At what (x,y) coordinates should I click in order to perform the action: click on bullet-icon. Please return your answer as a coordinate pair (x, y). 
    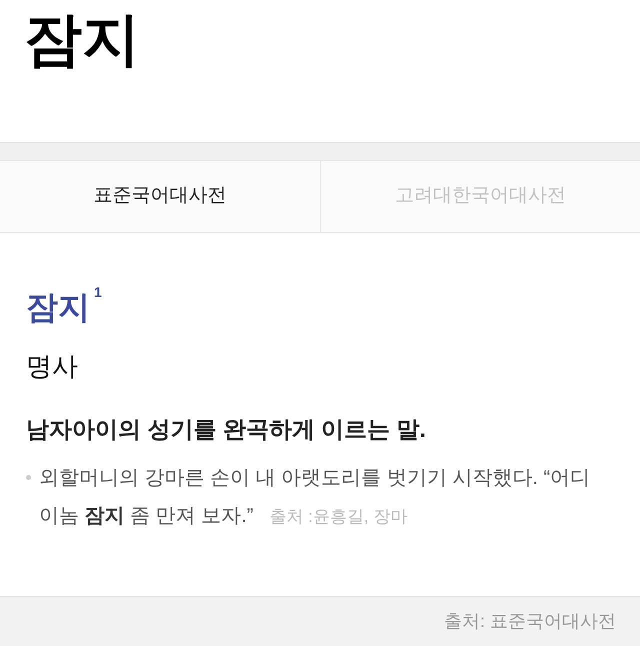
    Looking at the image, I should click on (28, 477).